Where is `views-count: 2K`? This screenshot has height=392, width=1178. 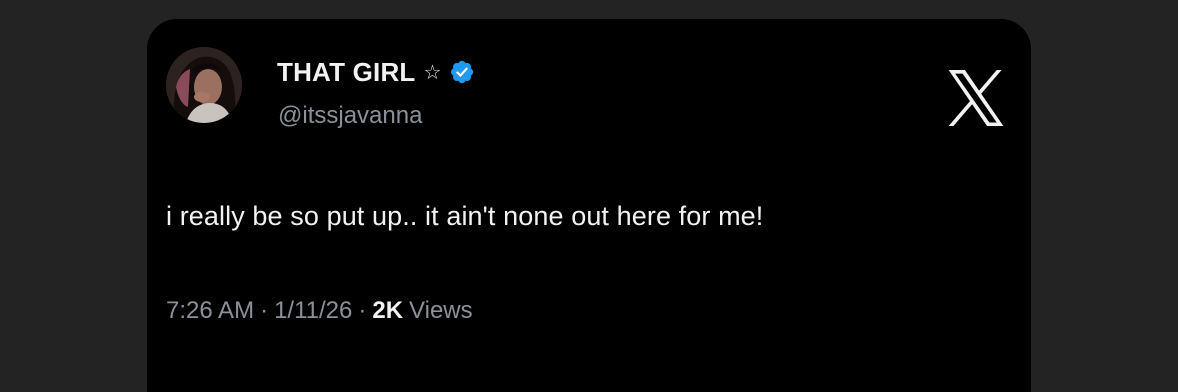
views-count: 2K is located at coordinates (388, 310).